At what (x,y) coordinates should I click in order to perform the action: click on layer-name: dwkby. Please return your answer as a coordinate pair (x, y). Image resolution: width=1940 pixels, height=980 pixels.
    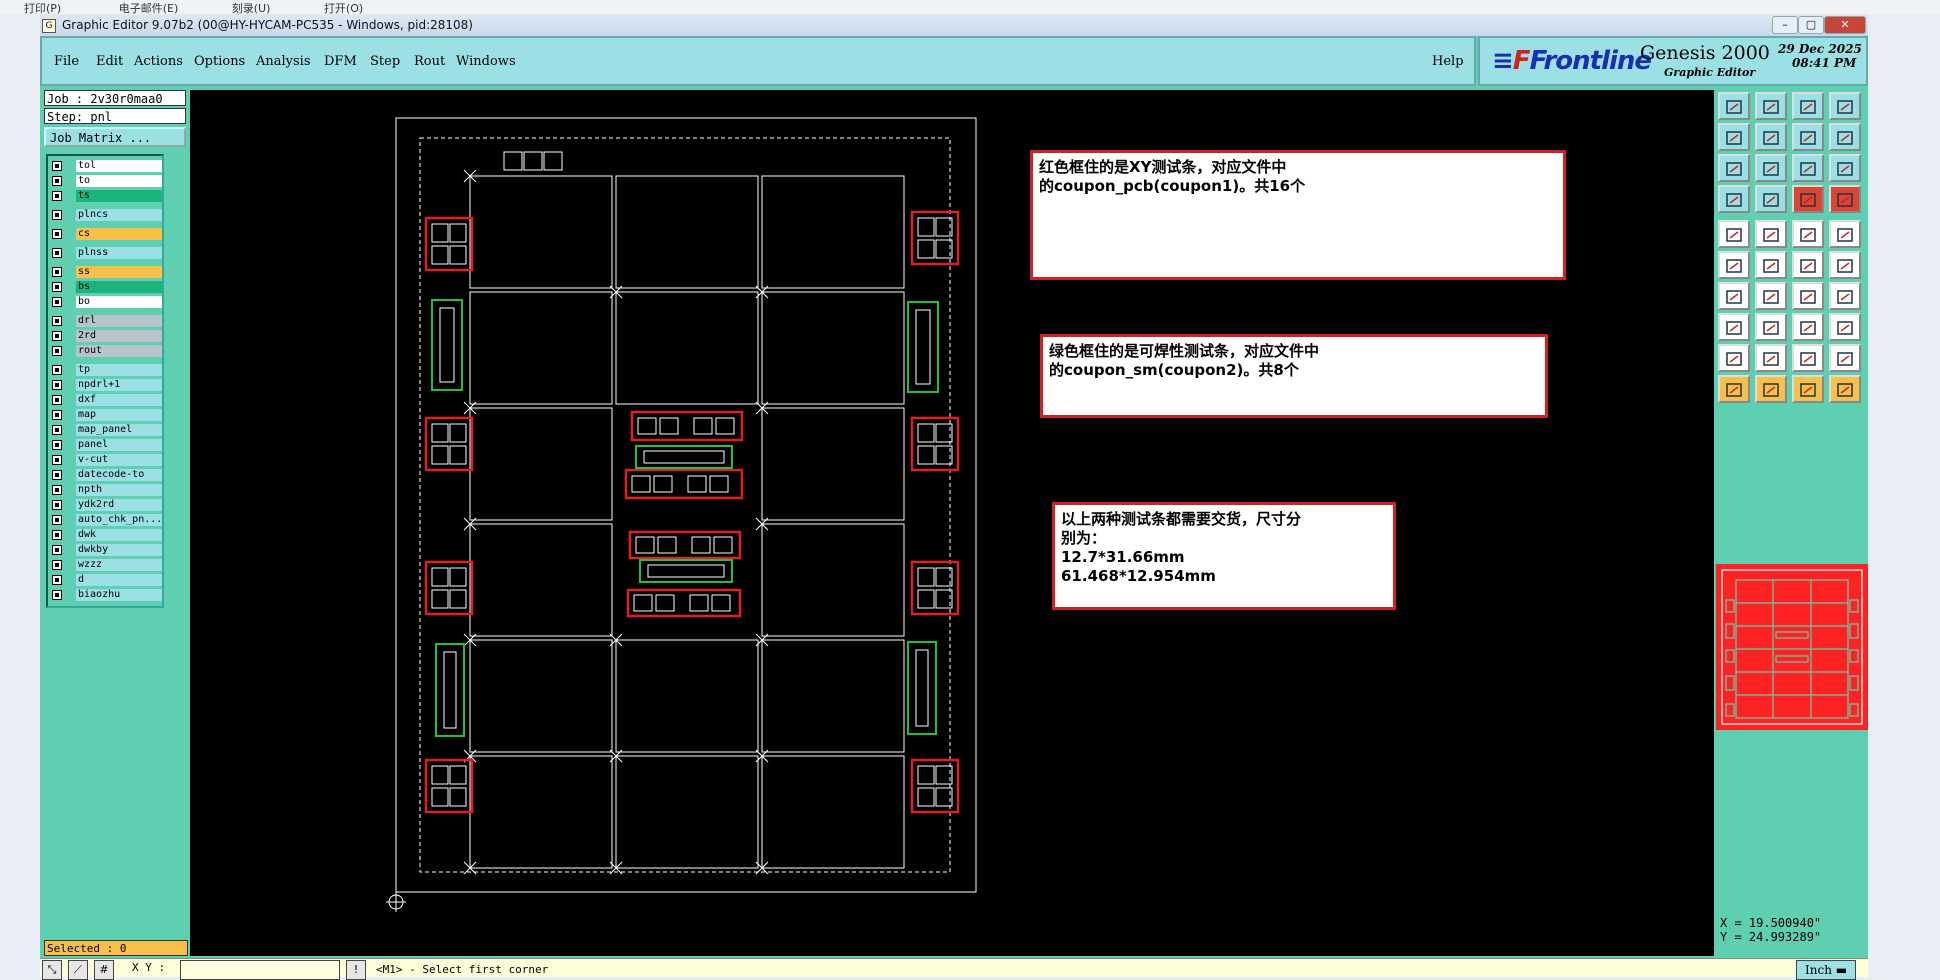
    Looking at the image, I should click on (119, 550).